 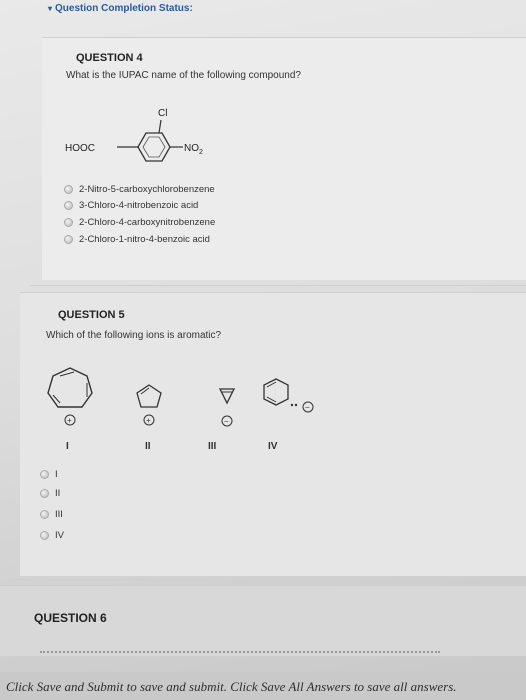 I want to click on question-6-title: QUESTION 6, so click(x=70, y=618).